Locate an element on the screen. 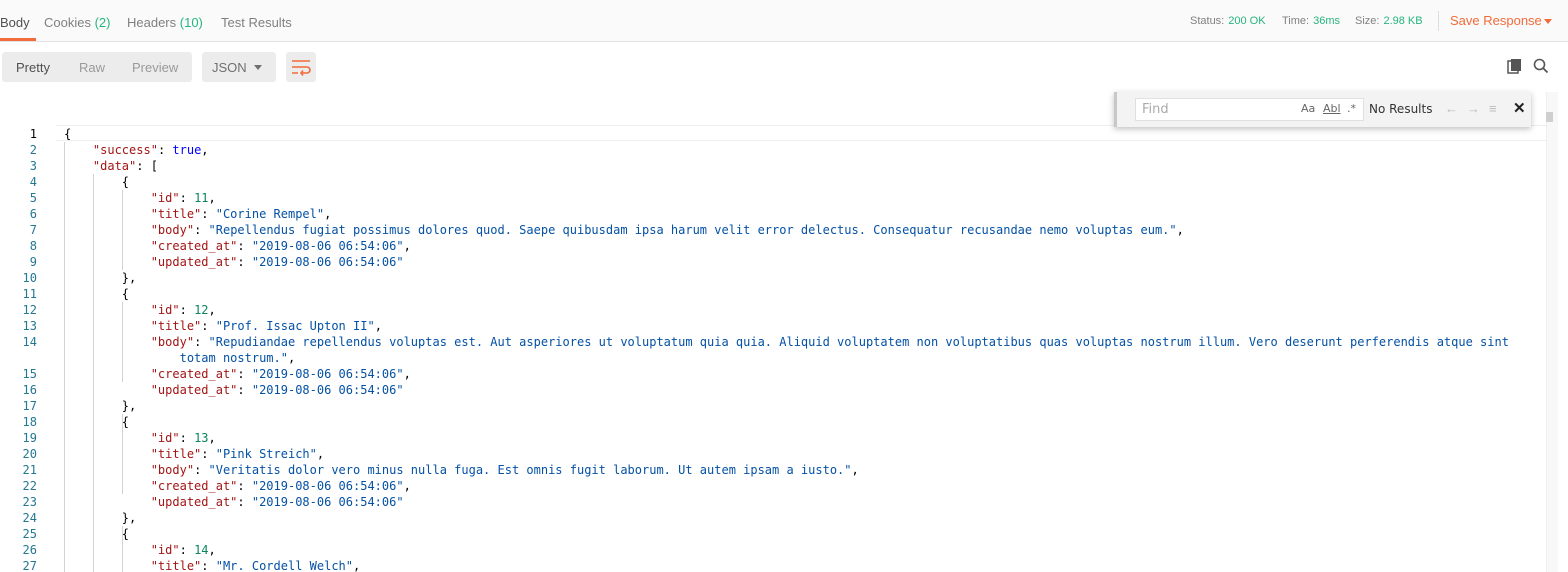  code-line: 3 "data": [ is located at coordinates (773, 166).